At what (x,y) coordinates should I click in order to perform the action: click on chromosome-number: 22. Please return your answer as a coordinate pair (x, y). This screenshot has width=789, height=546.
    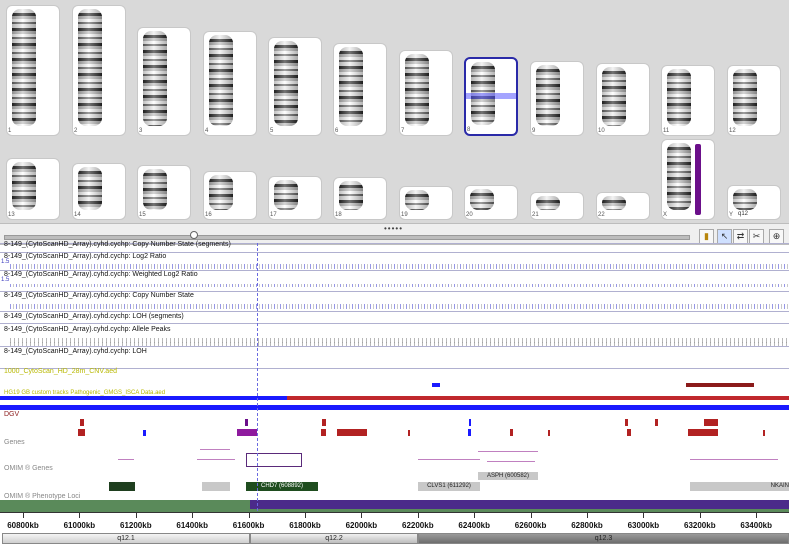
    Looking at the image, I should click on (601, 215).